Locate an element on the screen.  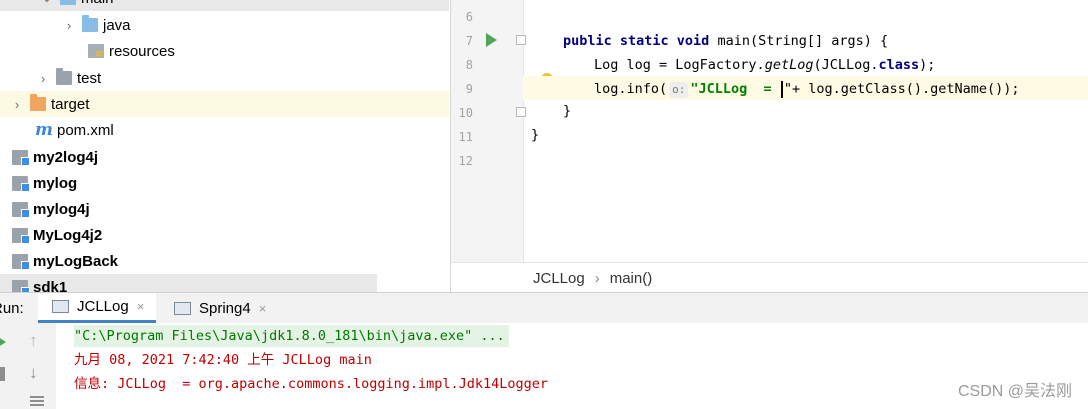
tree-item-label: pom.xml is located at coordinates (85, 130).